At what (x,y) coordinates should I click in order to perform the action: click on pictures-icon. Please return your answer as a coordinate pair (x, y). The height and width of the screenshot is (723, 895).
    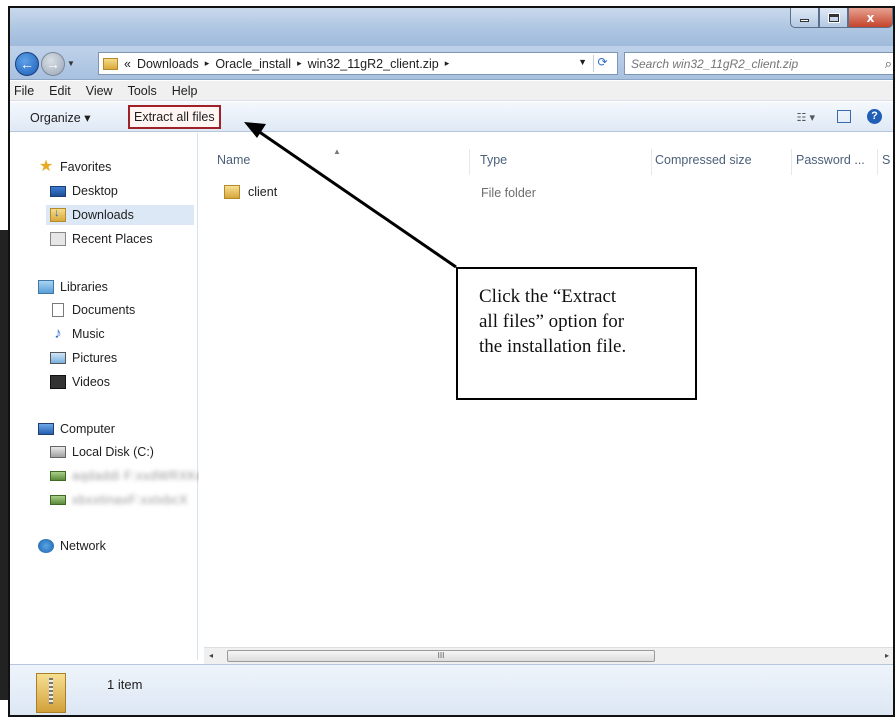
    Looking at the image, I should click on (58, 358).